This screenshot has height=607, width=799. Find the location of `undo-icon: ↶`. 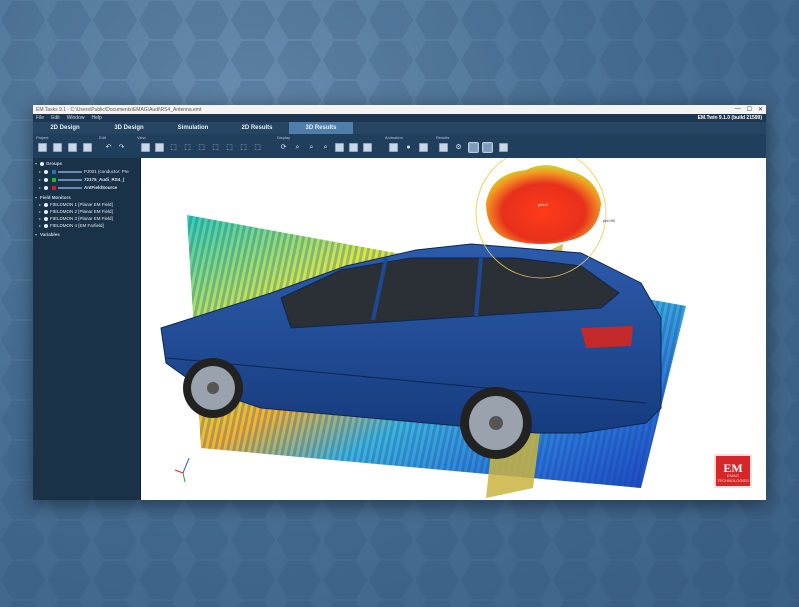

undo-icon: ↶ is located at coordinates (108, 147).